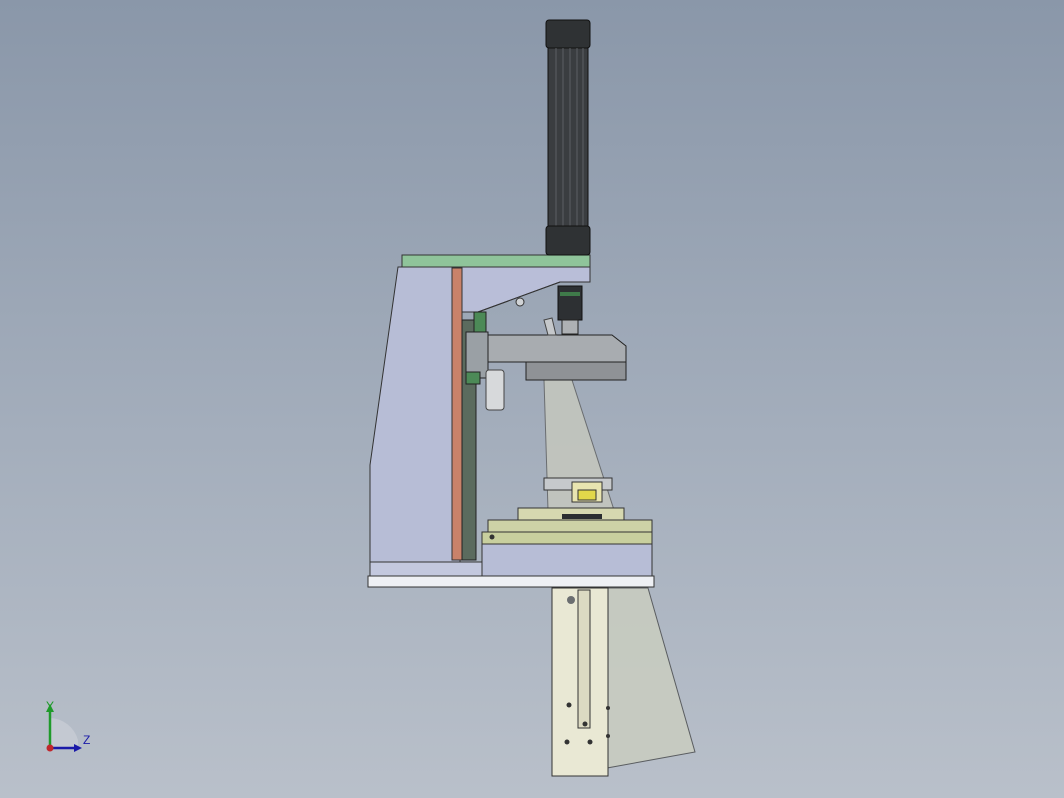 Image resolution: width=1064 pixels, height=798 pixels. What do you see at coordinates (426, 569) in the screenshot?
I see `base-lower-frame` at bounding box center [426, 569].